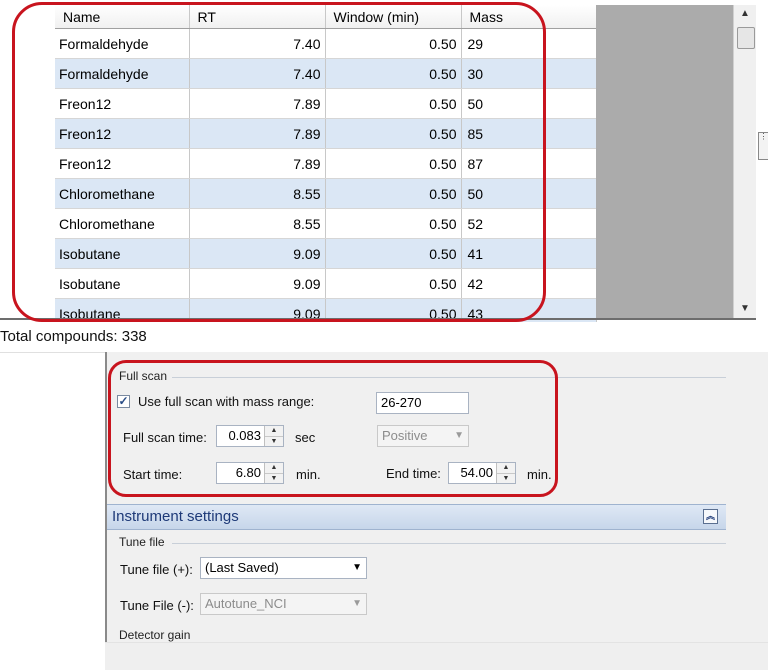 This screenshot has width=768, height=670. Describe the element at coordinates (165, 437) in the screenshot. I see `full-scan-time-label: Full scan time:` at that location.